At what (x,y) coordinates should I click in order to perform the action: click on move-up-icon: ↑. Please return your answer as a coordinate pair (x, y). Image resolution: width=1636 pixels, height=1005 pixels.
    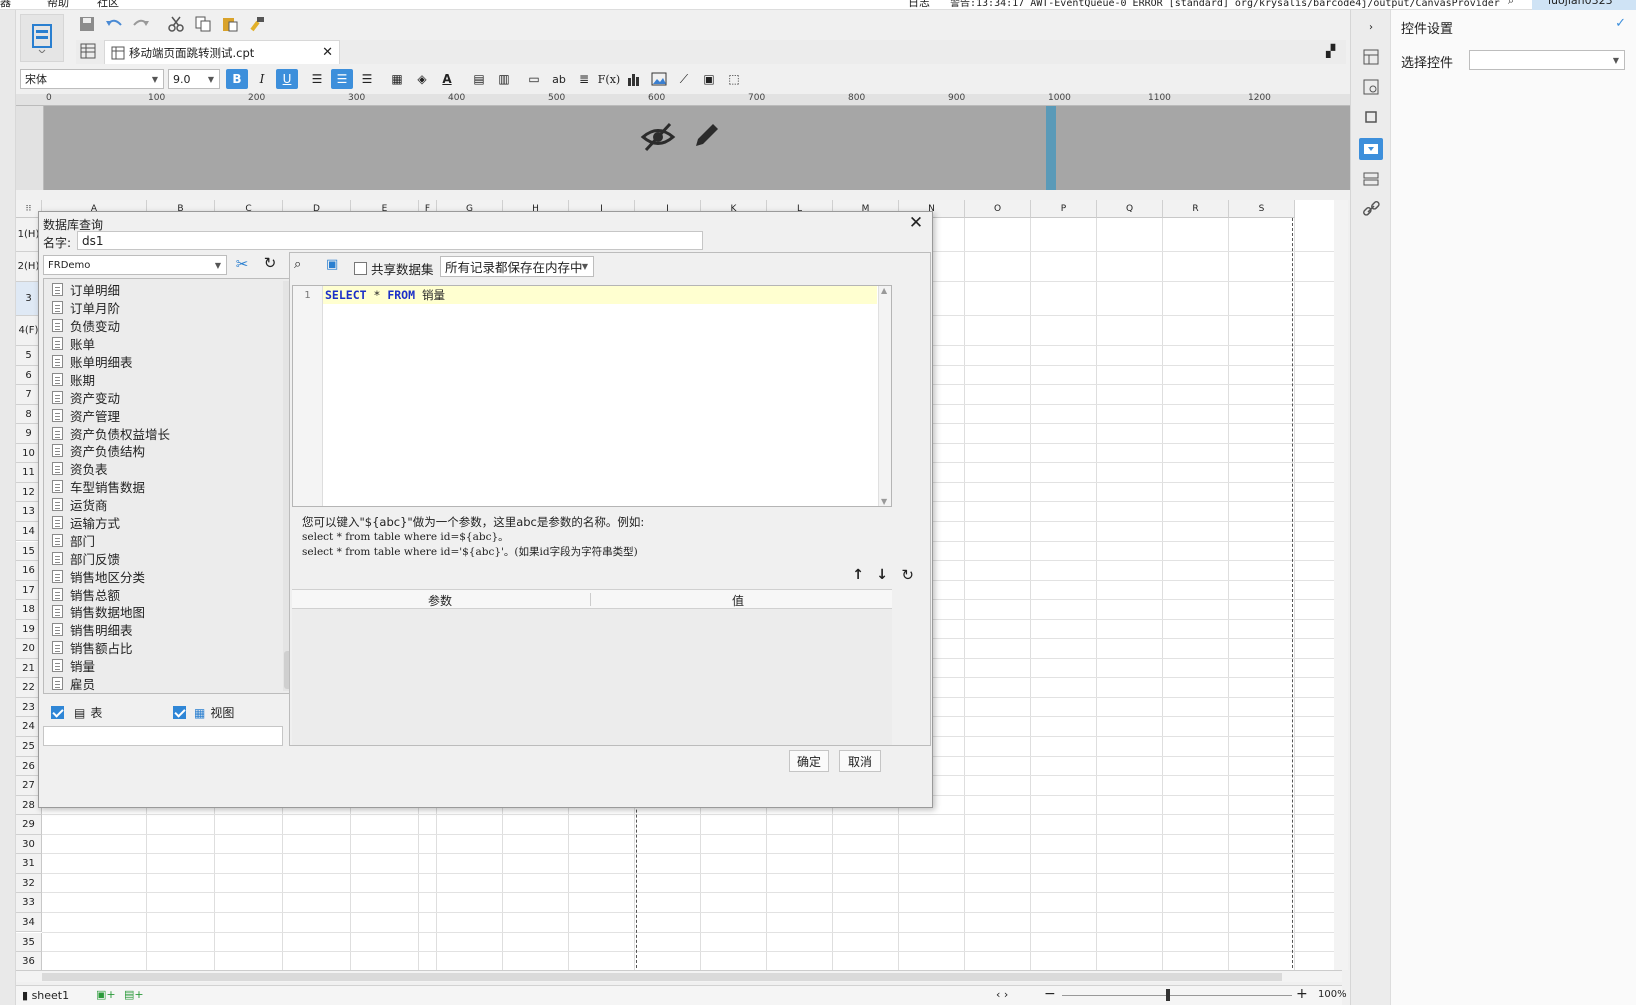
    Looking at the image, I should click on (858, 575).